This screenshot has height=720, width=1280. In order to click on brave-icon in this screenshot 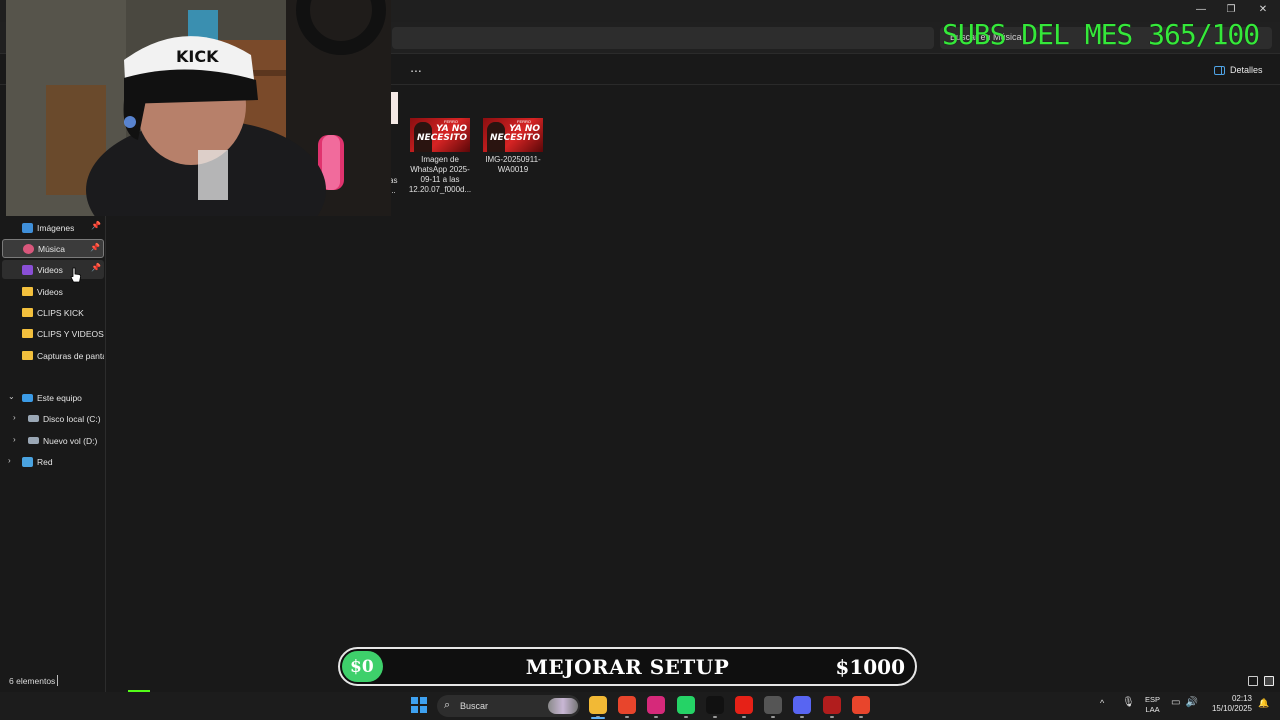, I will do `click(627, 705)`.